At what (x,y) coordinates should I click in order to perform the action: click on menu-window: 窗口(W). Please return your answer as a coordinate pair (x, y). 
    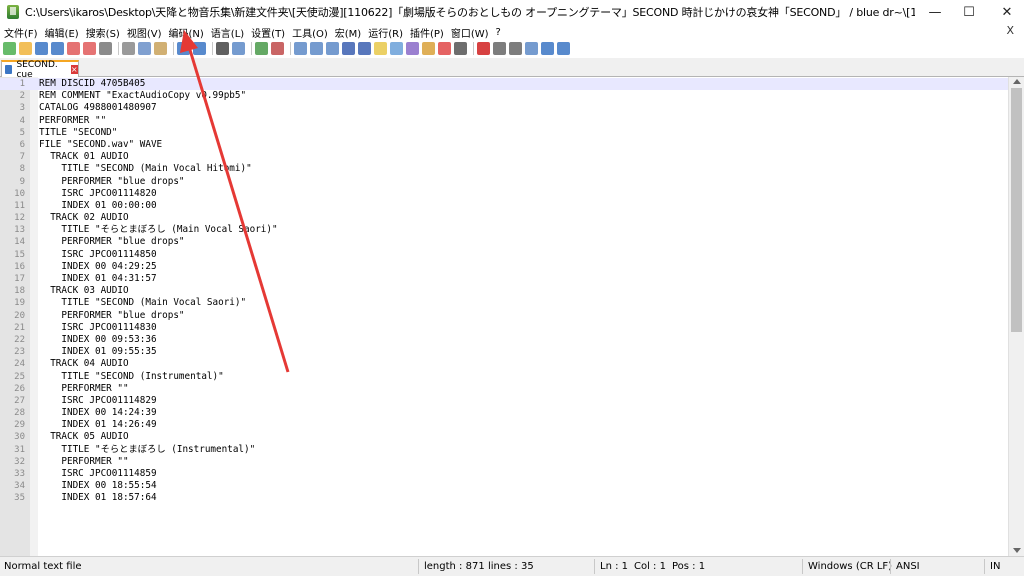
    Looking at the image, I should click on (469, 32).